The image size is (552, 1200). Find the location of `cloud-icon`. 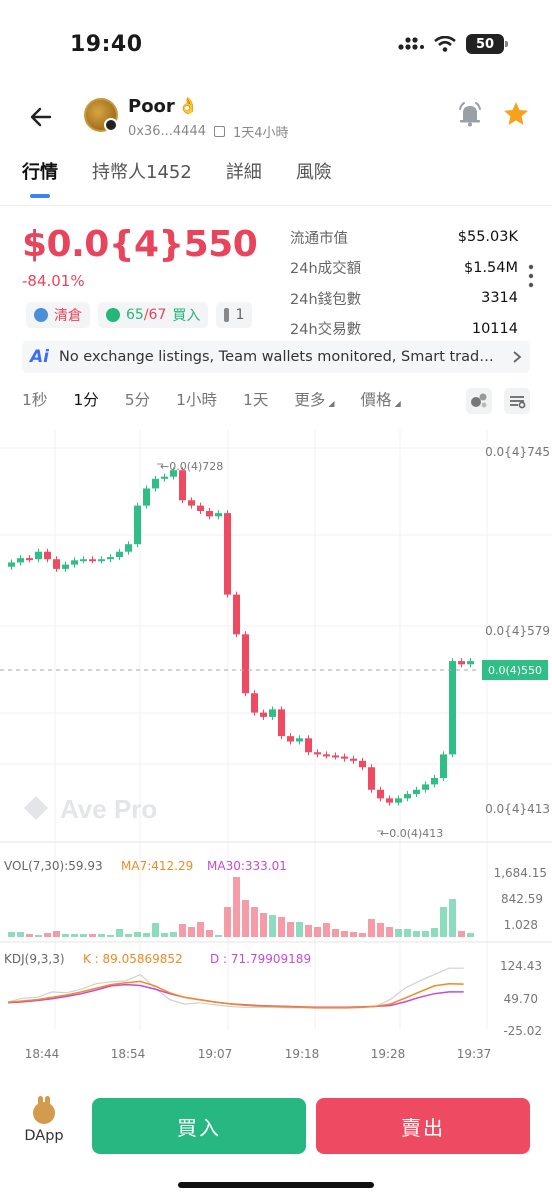

cloud-icon is located at coordinates (41, 315).